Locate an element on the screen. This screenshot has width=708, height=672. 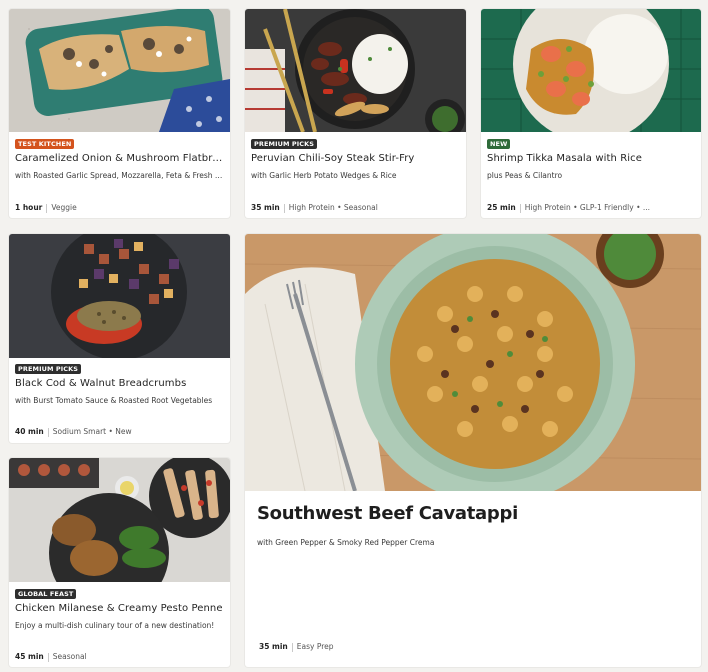
recipe-title: Black Cod & Walnut Breadcrumbs is located at coordinates (119, 383).